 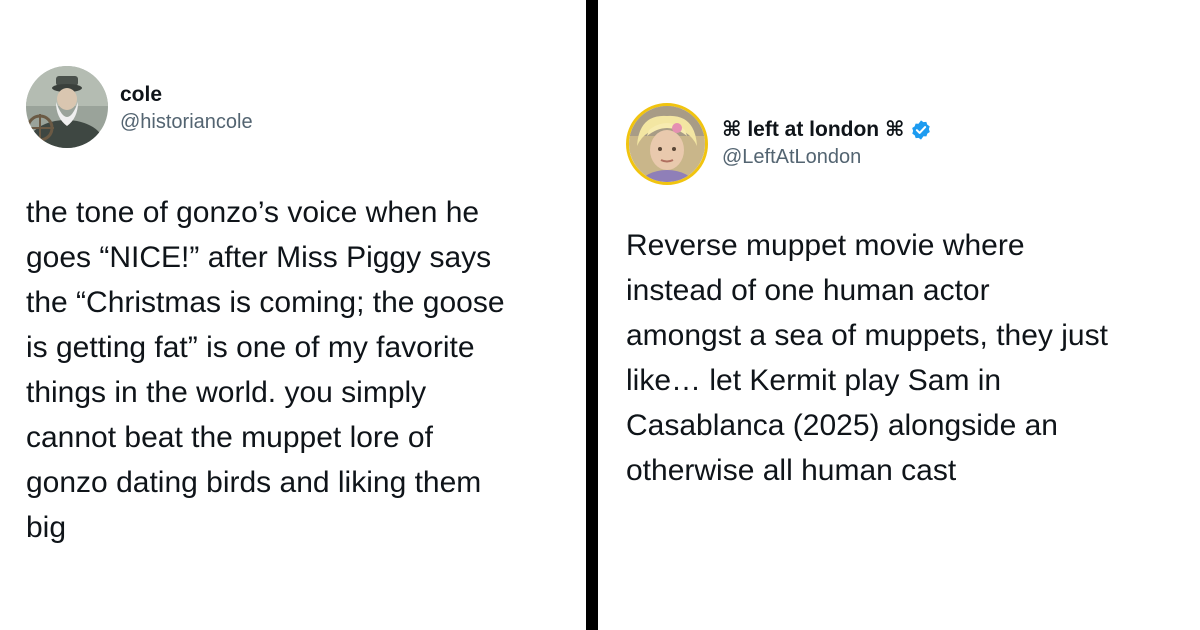 I want to click on display-name-text: cole, so click(x=141, y=94).